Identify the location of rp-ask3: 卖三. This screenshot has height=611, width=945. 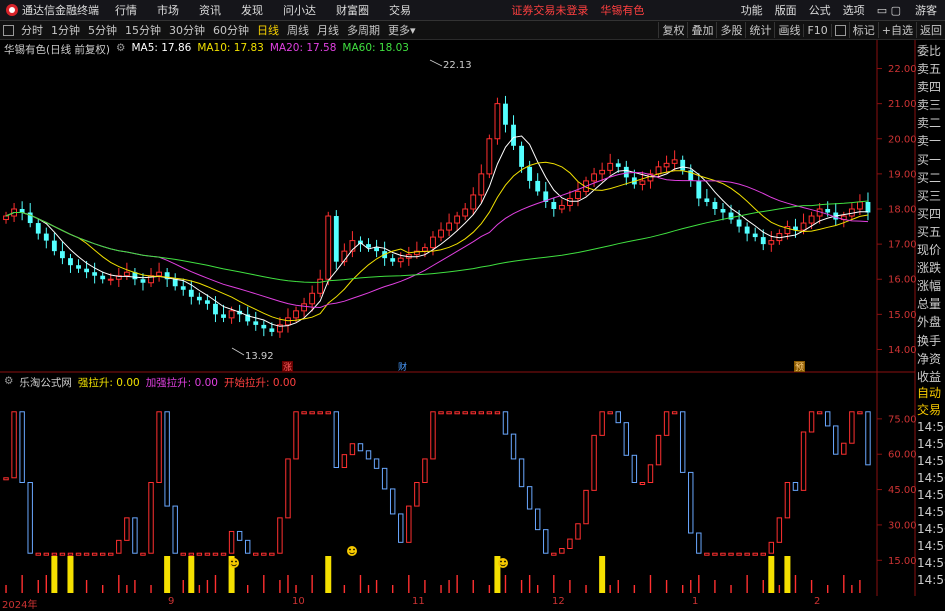
(929, 105).